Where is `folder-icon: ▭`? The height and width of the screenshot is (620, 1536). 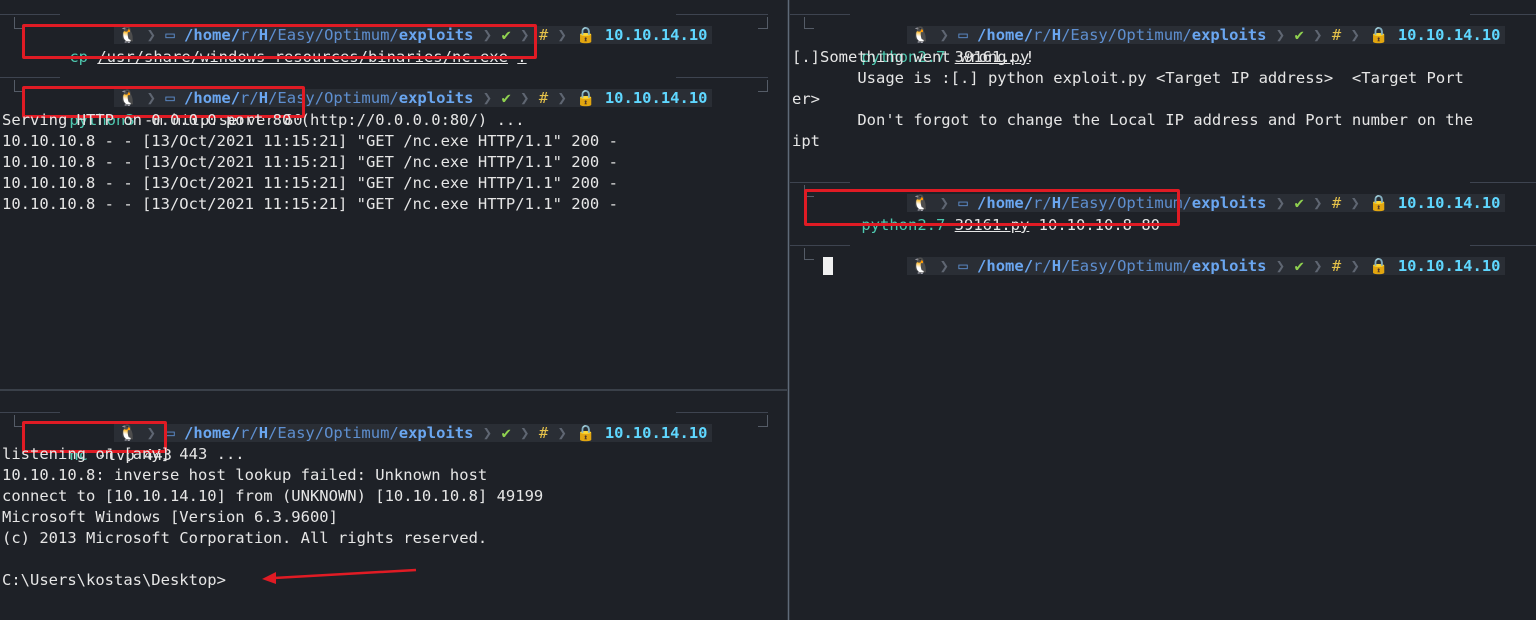
folder-icon: ▭ is located at coordinates (963, 266).